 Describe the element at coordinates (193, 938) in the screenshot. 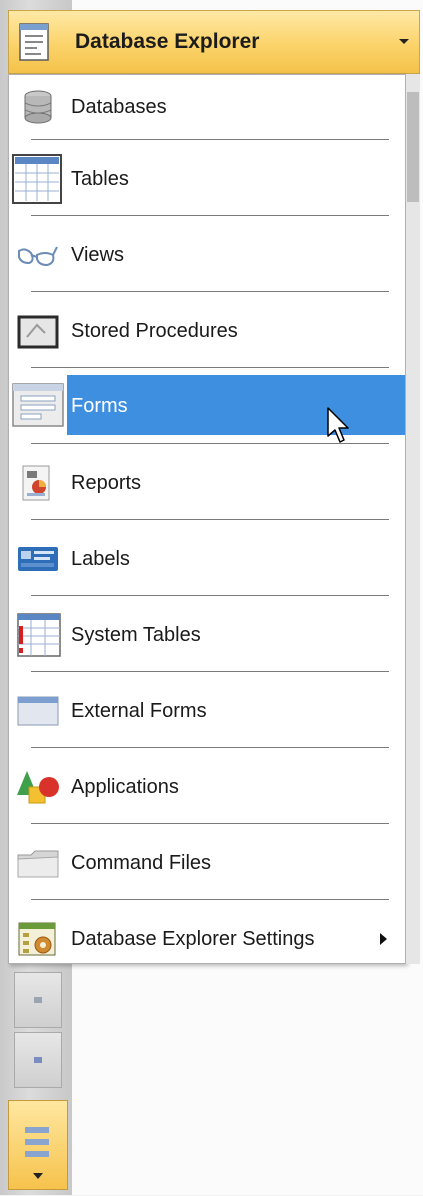

I see `menu-item-label: Database Explorer Settings` at that location.